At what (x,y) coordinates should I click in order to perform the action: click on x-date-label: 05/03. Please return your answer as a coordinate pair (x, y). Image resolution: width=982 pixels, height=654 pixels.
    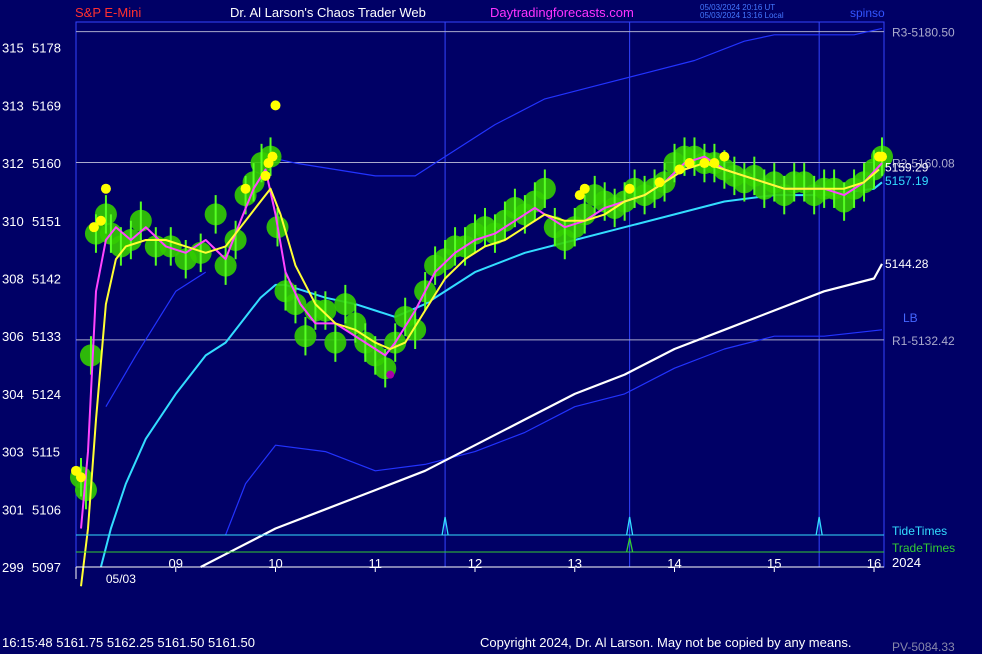
    Looking at the image, I should click on (121, 579).